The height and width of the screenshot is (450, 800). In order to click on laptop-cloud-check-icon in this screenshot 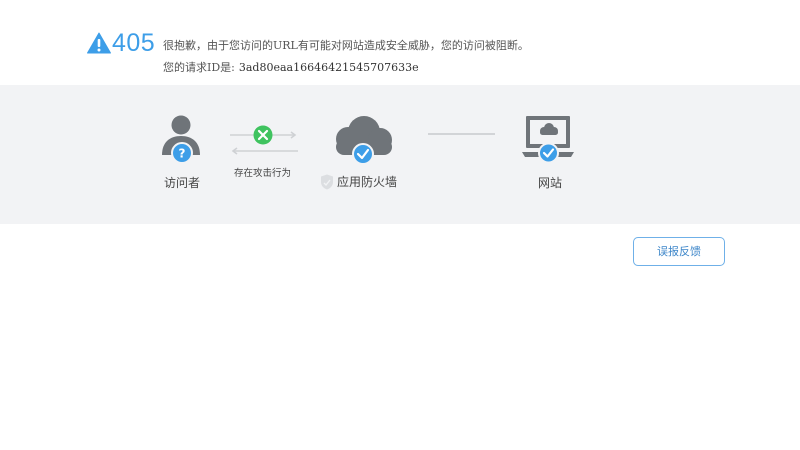, I will do `click(548, 140)`.